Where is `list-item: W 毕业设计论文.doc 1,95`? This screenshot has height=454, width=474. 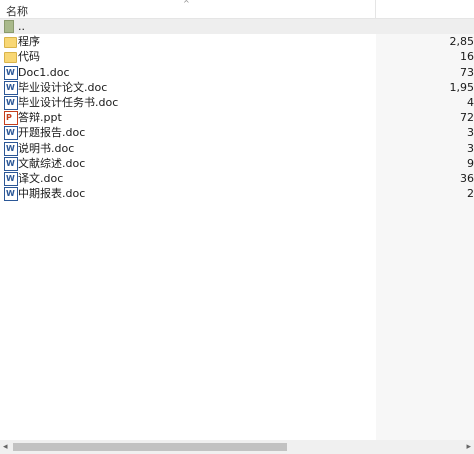
list-item: W 毕业设计论文.doc 1,95 is located at coordinates (237, 87).